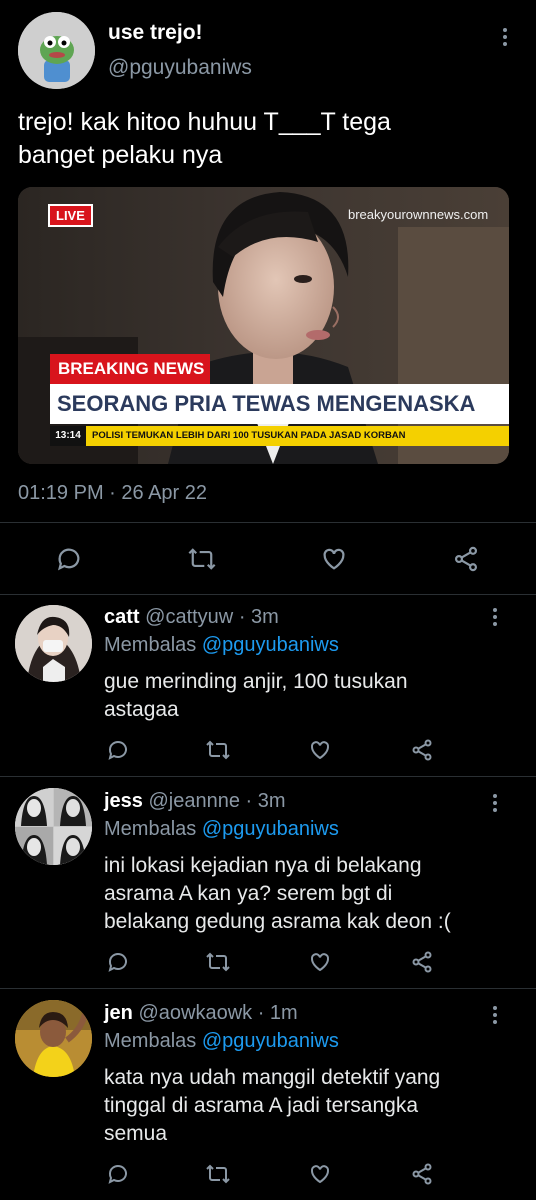  What do you see at coordinates (122, 617) in the screenshot?
I see `reply-name: catt` at bounding box center [122, 617].